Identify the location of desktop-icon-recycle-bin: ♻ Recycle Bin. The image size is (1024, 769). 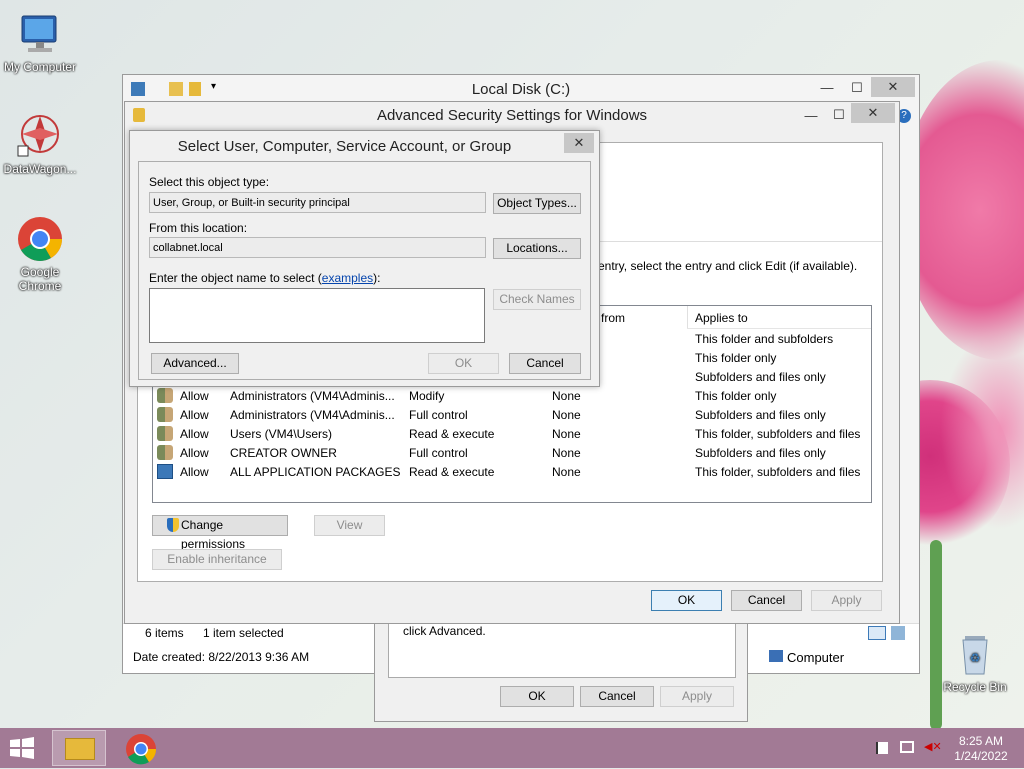
(975, 662).